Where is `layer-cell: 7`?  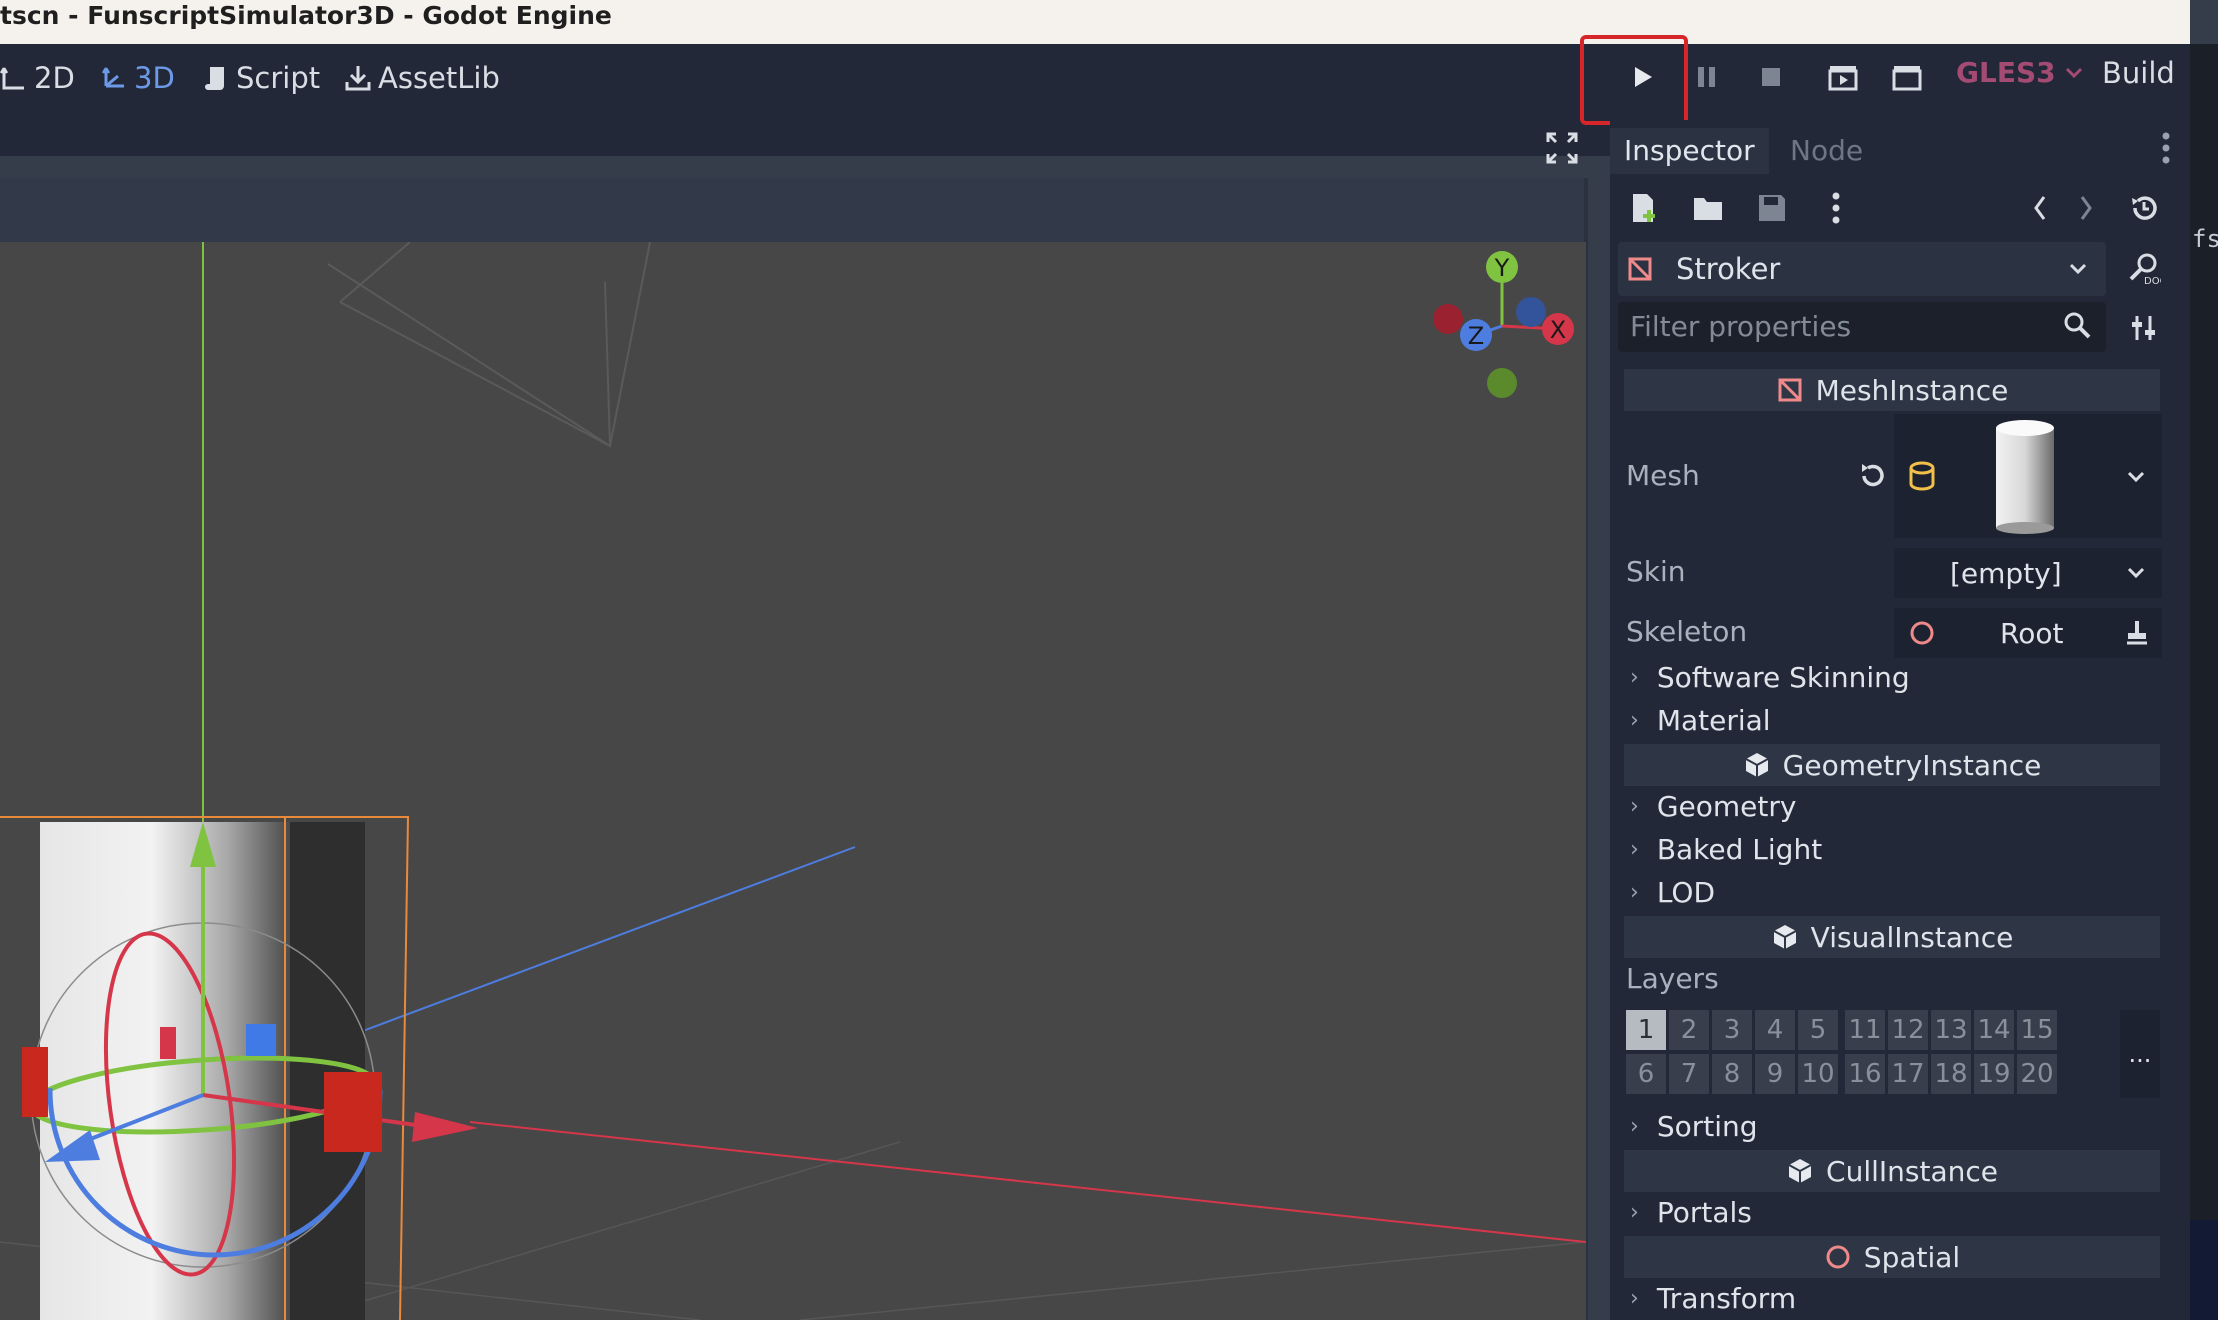 layer-cell: 7 is located at coordinates (1689, 1074).